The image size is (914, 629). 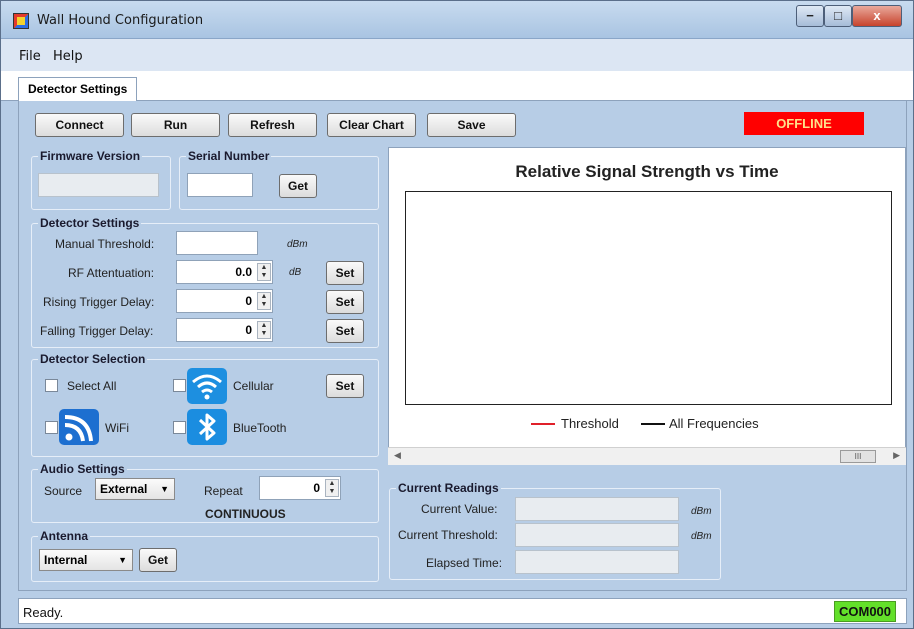 What do you see at coordinates (865, 611) in the screenshot?
I see `com-port-indicator: COM000` at bounding box center [865, 611].